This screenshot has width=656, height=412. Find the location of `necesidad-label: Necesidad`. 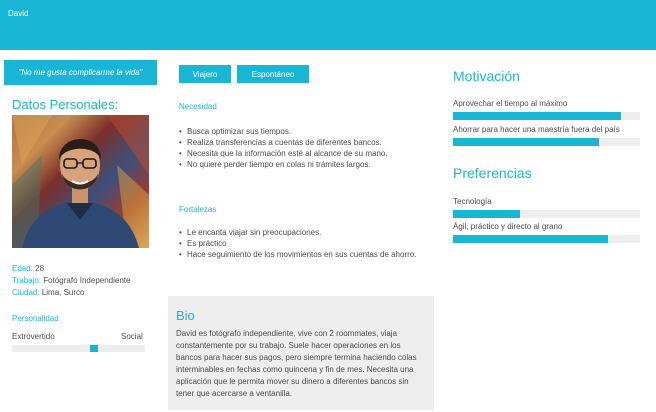

necesidad-label: Necesidad is located at coordinates (198, 106).